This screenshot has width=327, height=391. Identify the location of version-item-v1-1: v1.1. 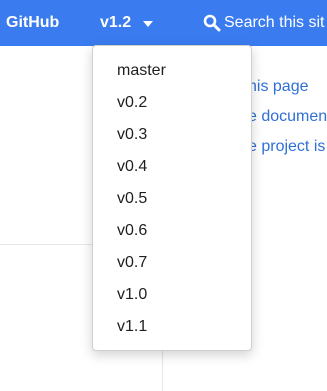
(132, 327).